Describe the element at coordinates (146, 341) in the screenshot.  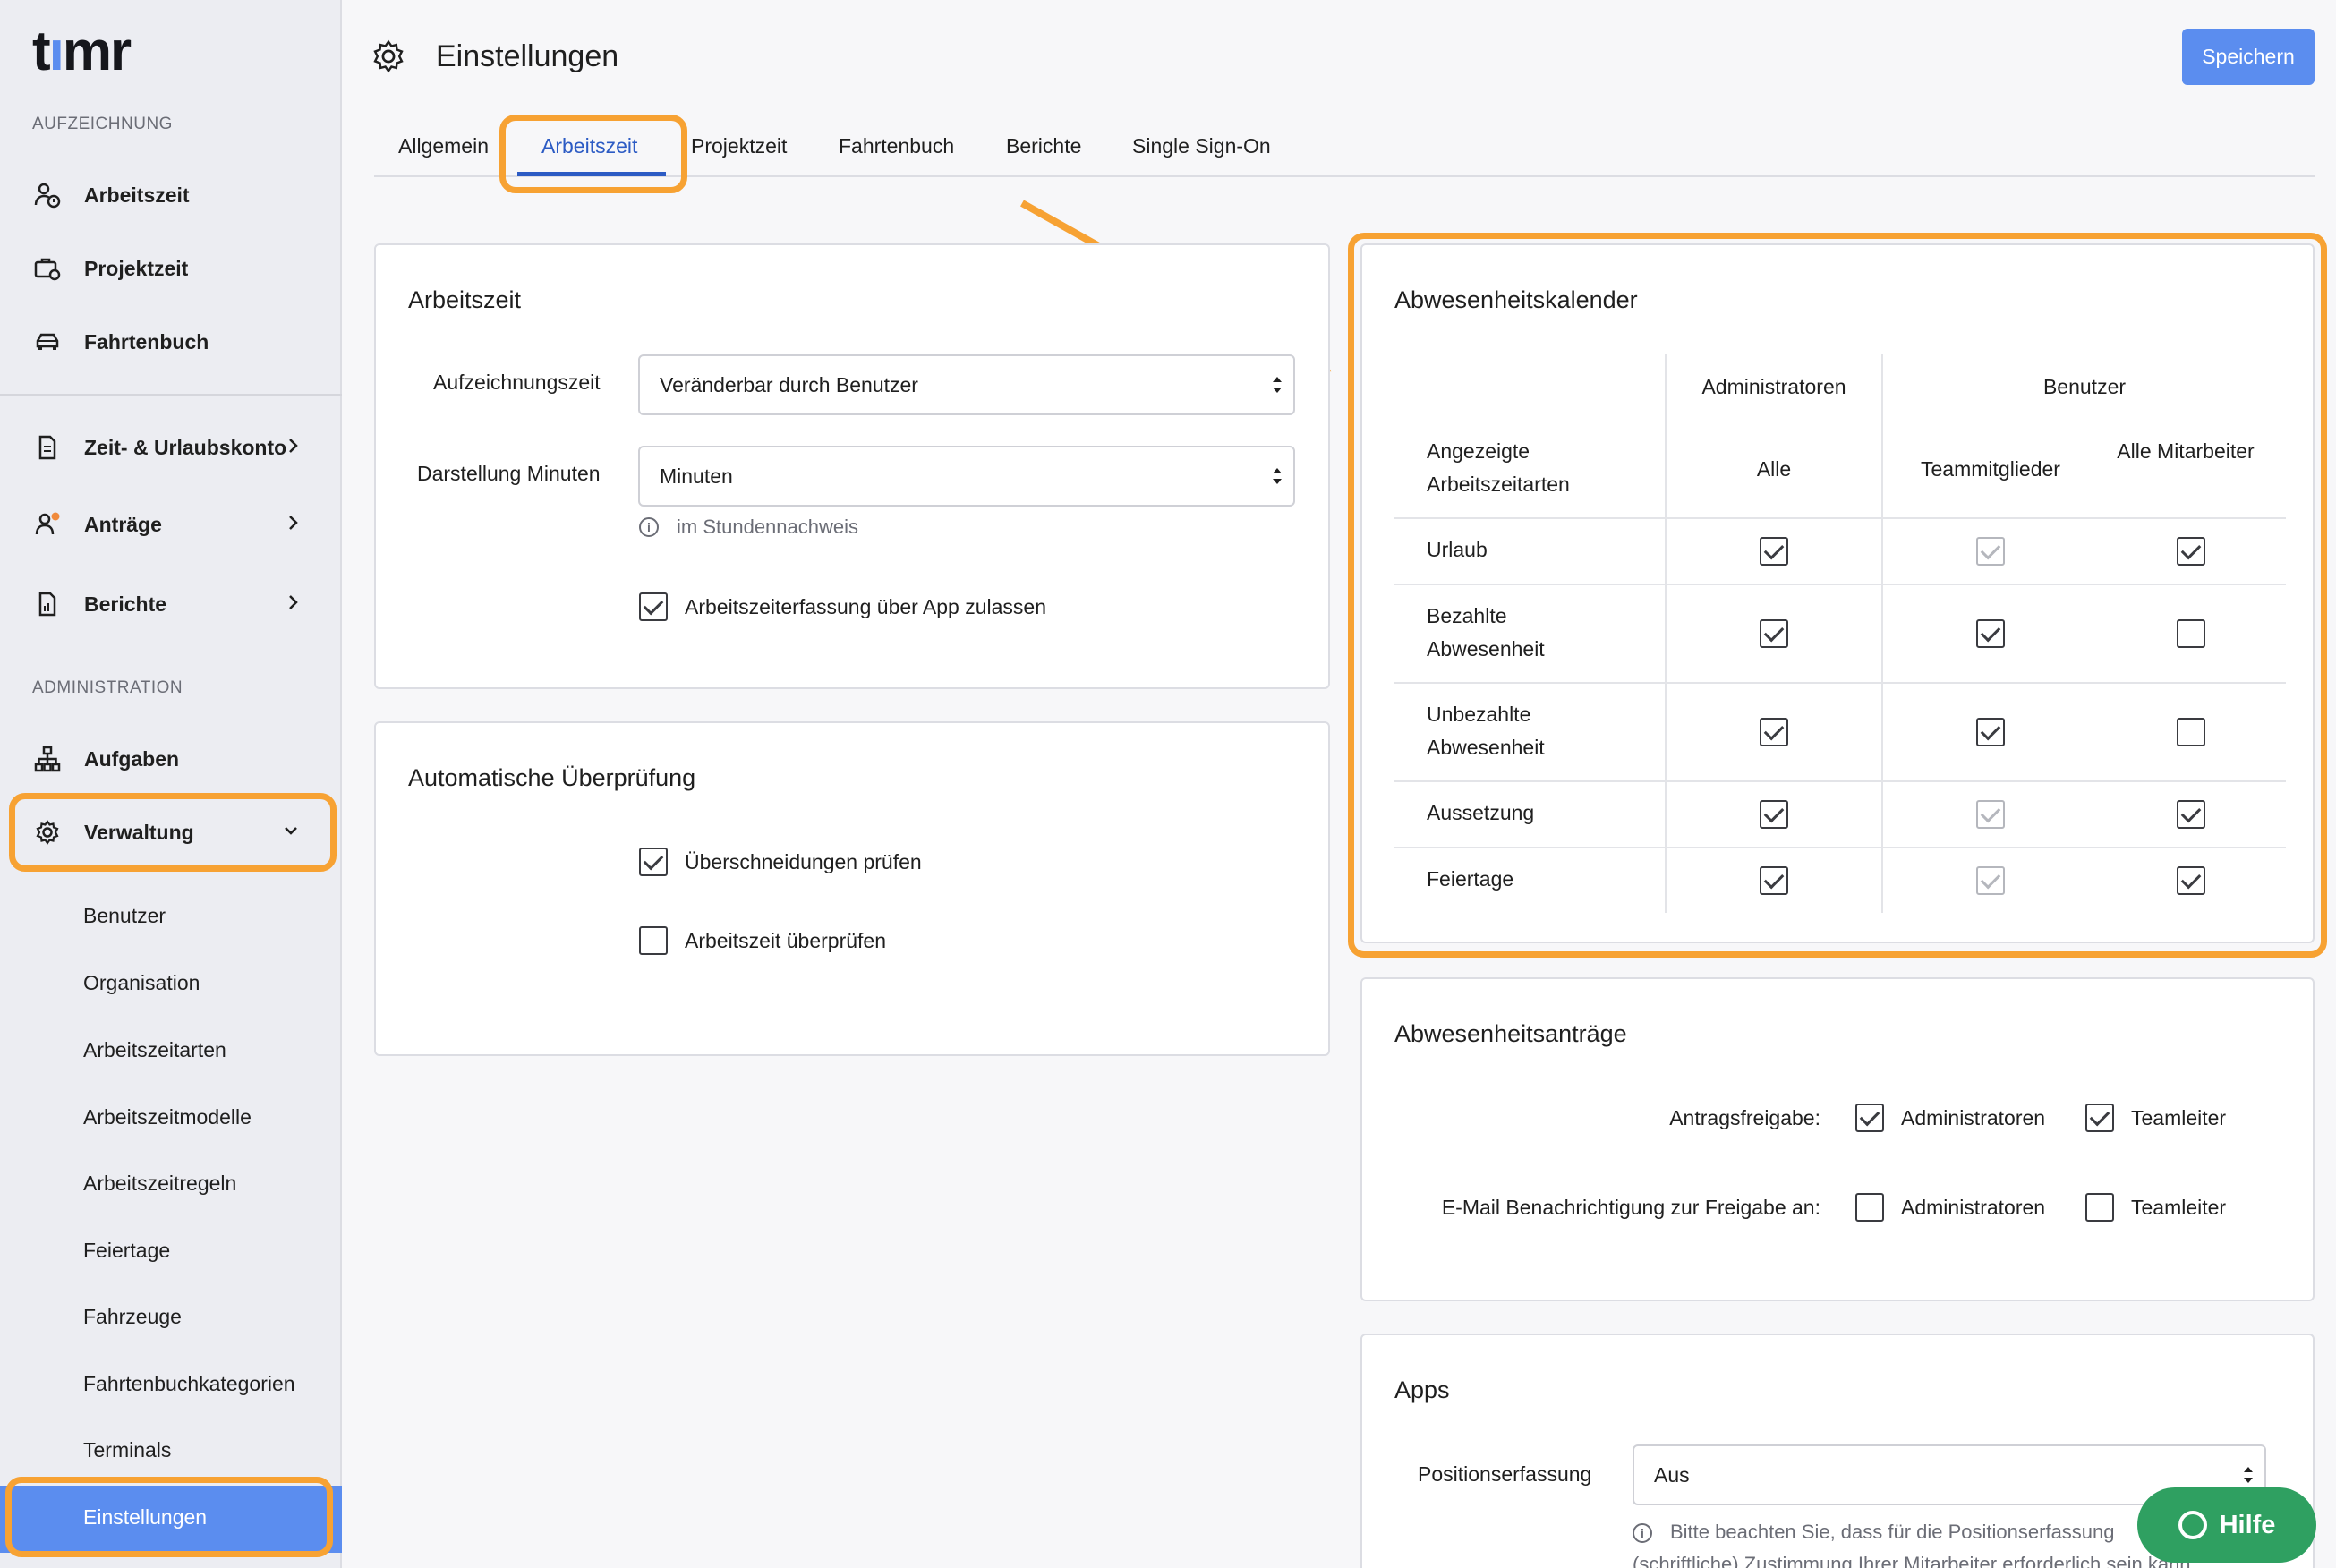
I see `sidebar-item-label: Fahrtenbuch` at that location.